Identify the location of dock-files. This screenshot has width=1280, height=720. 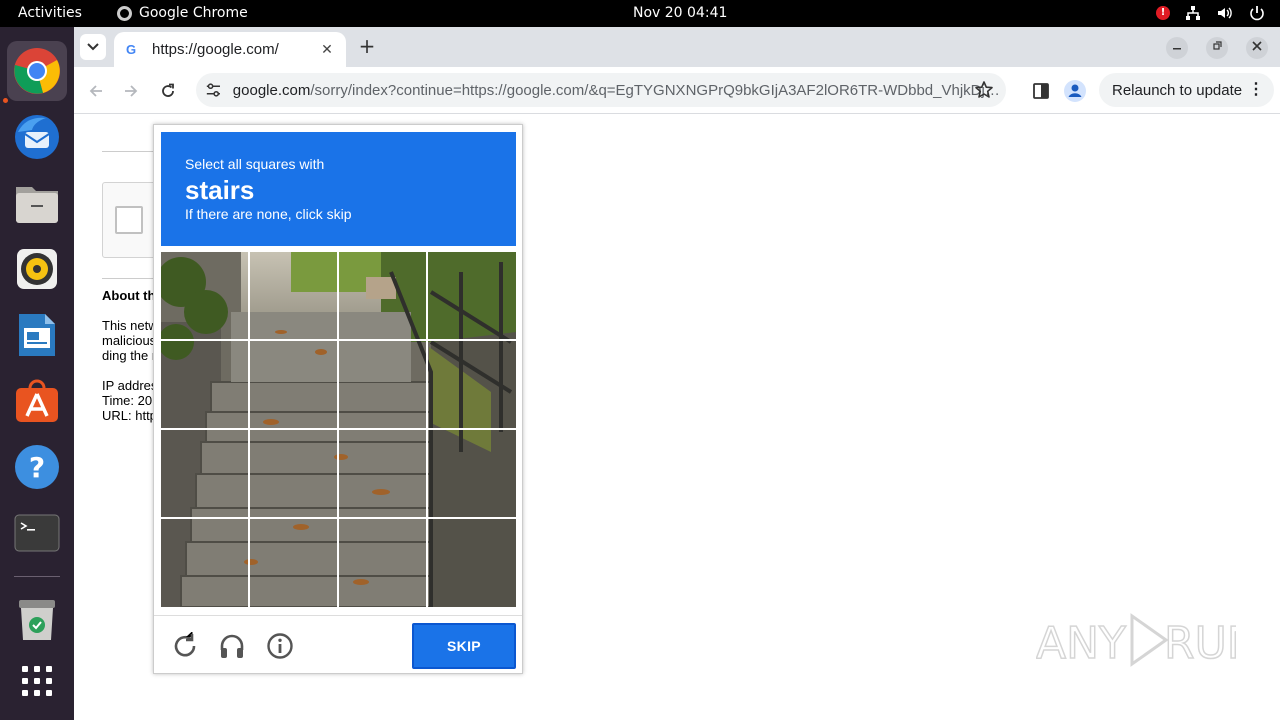
(37, 203).